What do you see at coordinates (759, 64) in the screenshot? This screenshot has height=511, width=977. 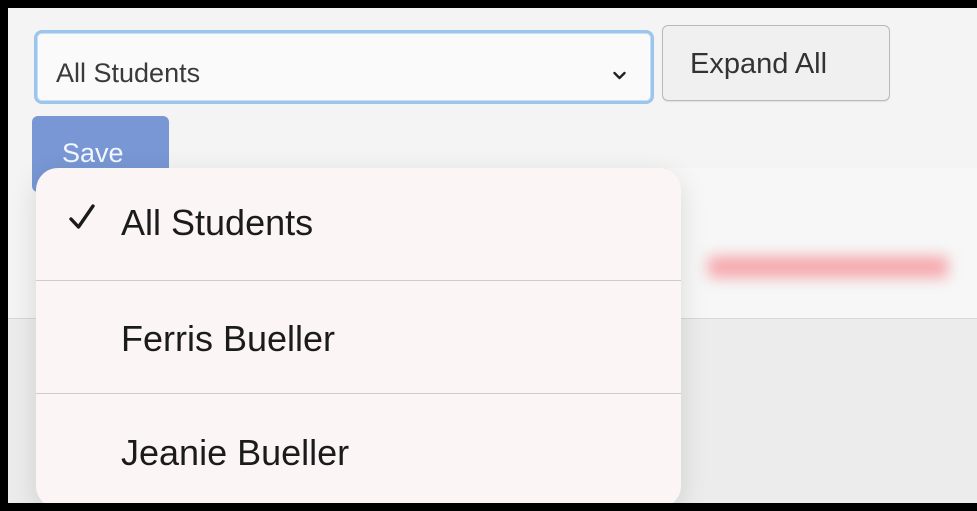 I see `expand-all-label: Expand All` at bounding box center [759, 64].